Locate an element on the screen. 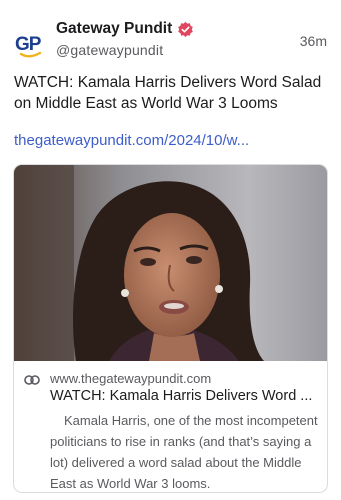 The width and height of the screenshot is (341, 500). author-handle: @gatewaypundit is located at coordinates (109, 50).